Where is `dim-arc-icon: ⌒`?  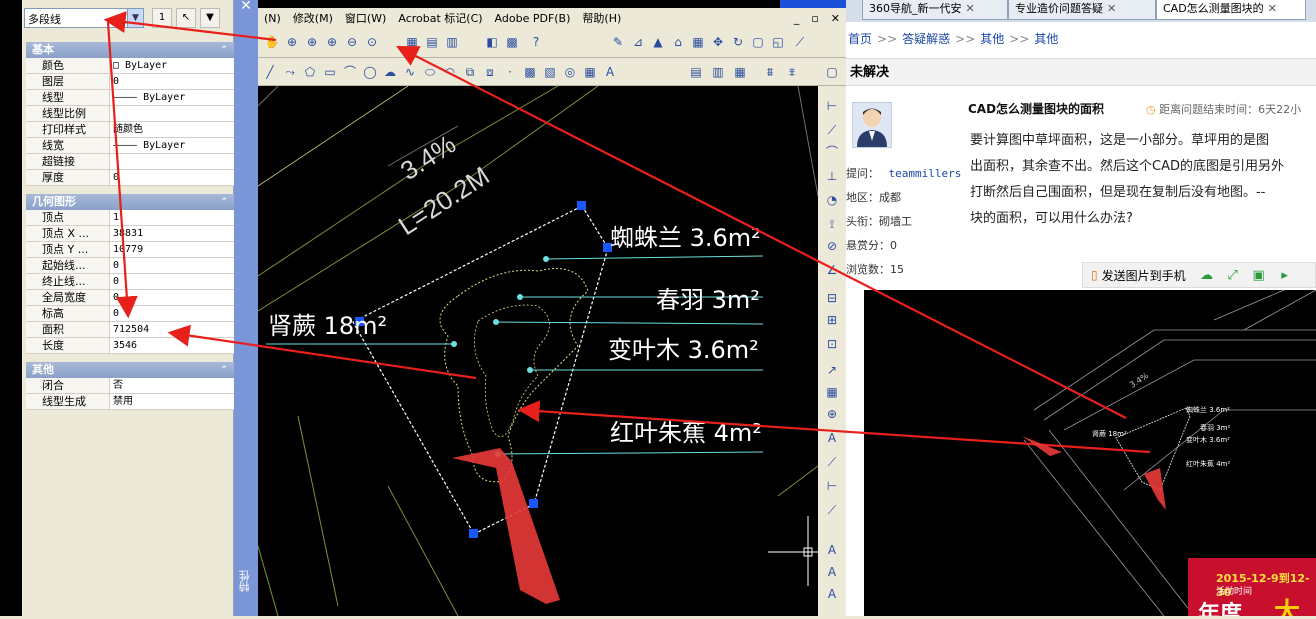 dim-arc-icon: ⌒ is located at coordinates (832, 152).